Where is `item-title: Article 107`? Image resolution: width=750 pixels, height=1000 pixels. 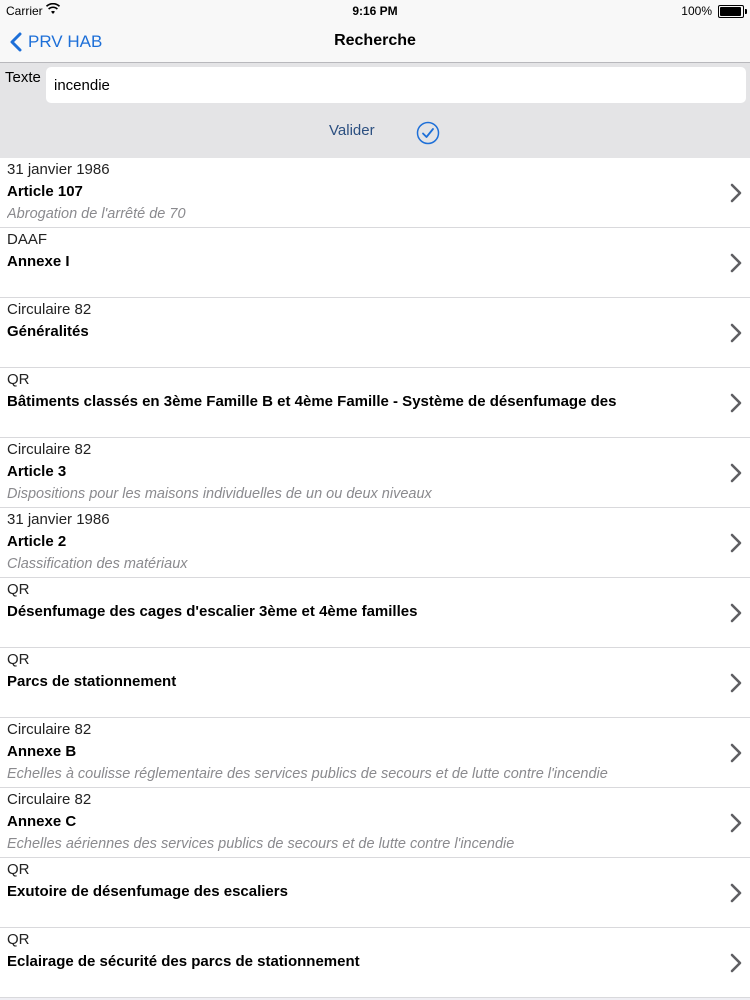 item-title: Article 107 is located at coordinates (45, 191).